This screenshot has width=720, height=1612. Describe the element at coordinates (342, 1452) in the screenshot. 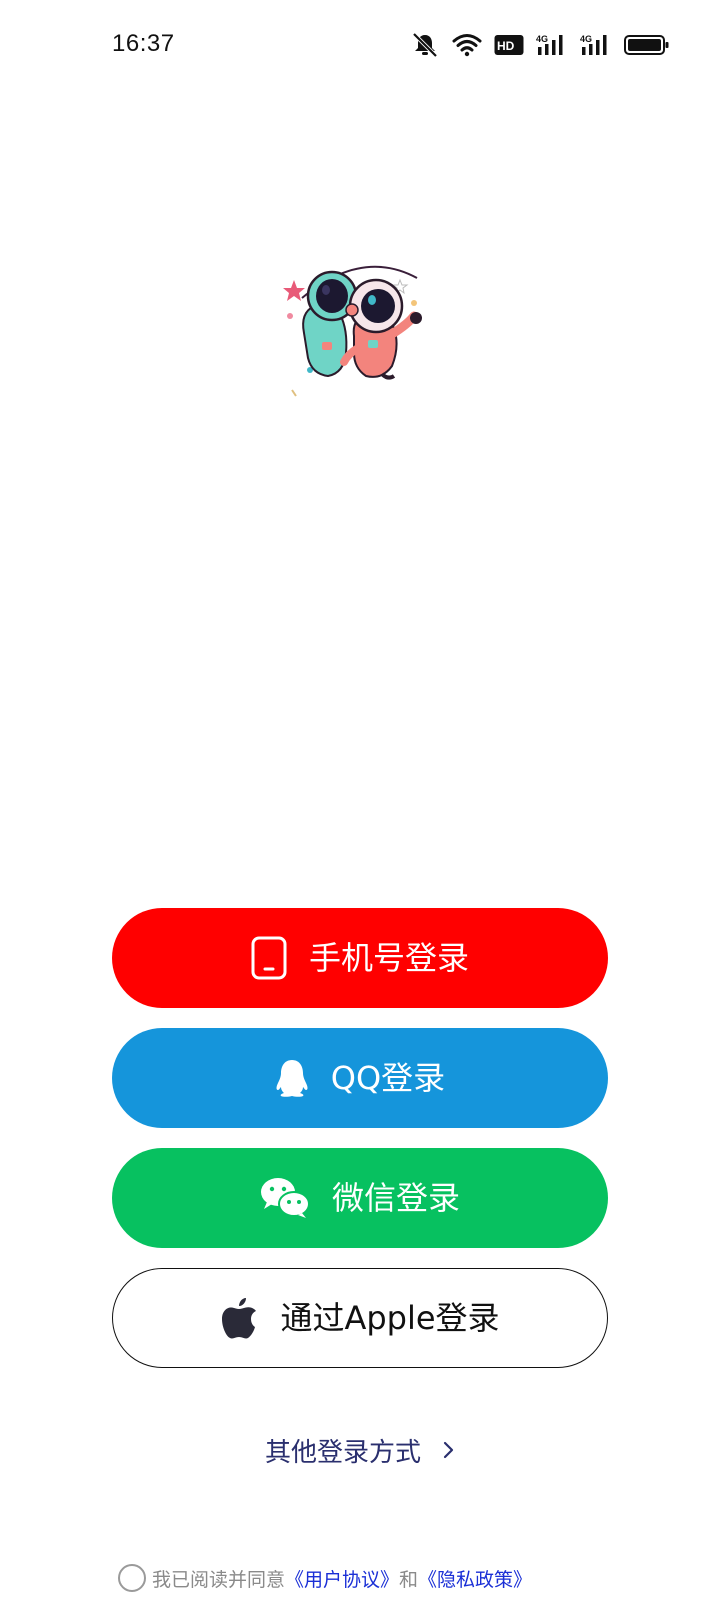

I see `other-login-methods-label: 其他登录方式` at that location.